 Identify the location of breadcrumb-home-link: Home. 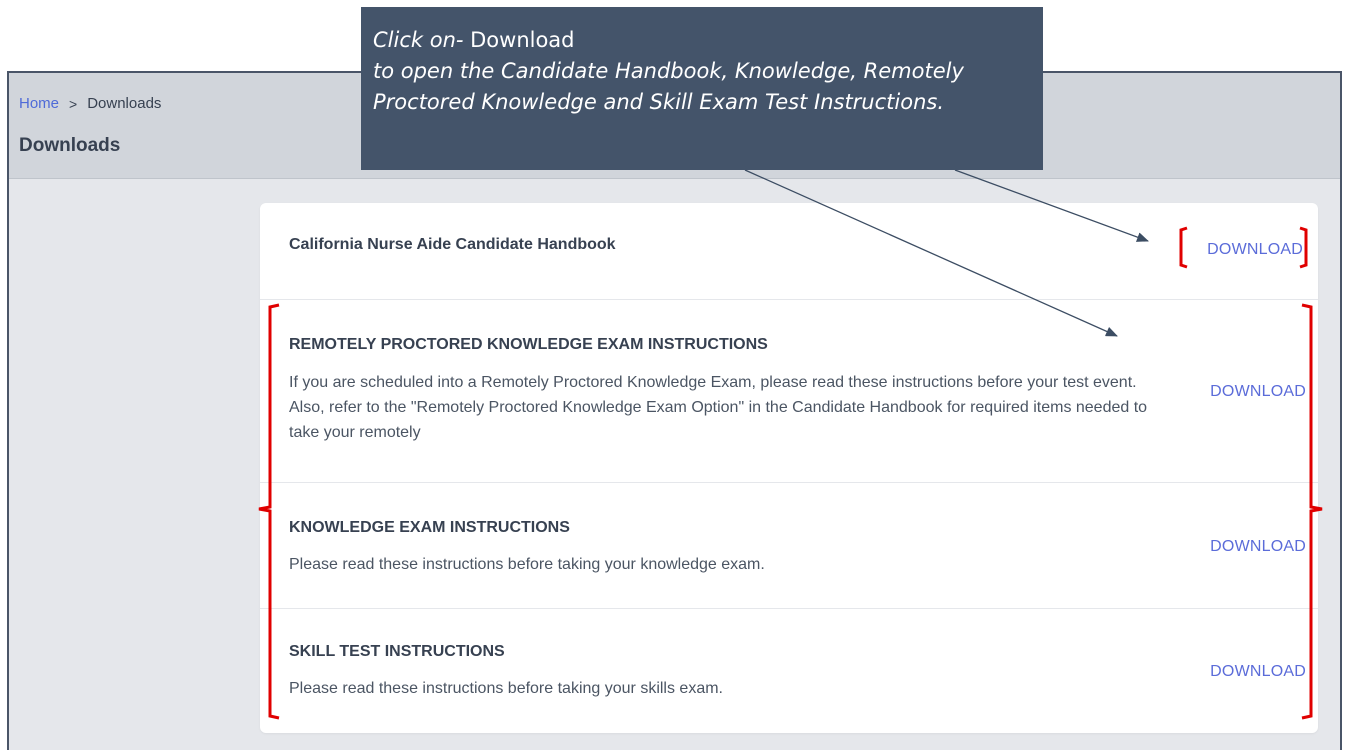
(39, 103).